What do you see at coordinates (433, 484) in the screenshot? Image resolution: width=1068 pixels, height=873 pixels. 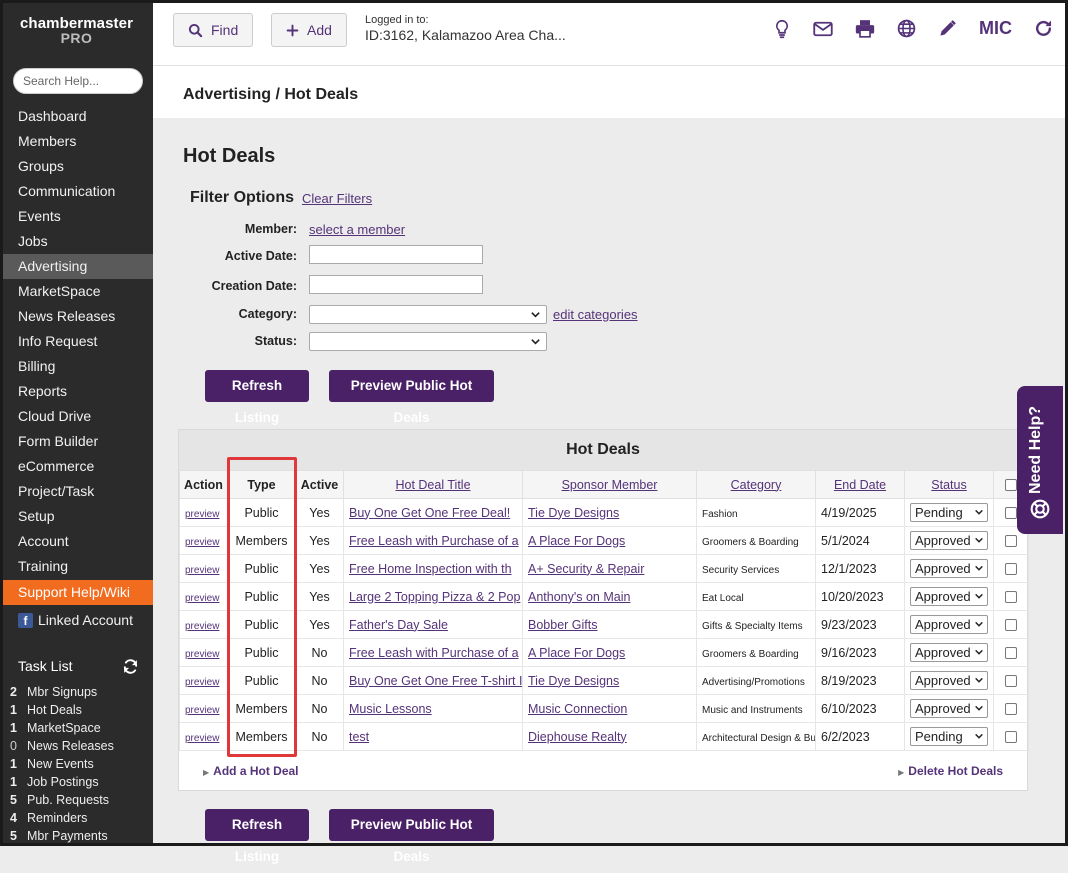 I see `column-header-title: Hot Deal Title` at bounding box center [433, 484].